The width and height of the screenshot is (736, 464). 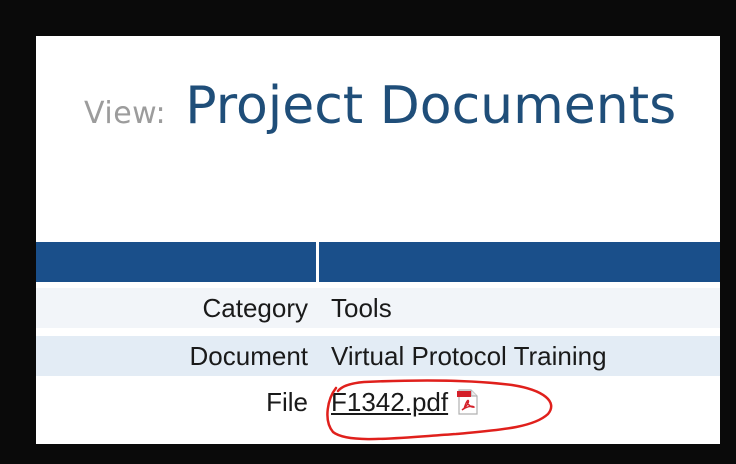 What do you see at coordinates (431, 106) in the screenshot?
I see `page-title: Project Documents` at bounding box center [431, 106].